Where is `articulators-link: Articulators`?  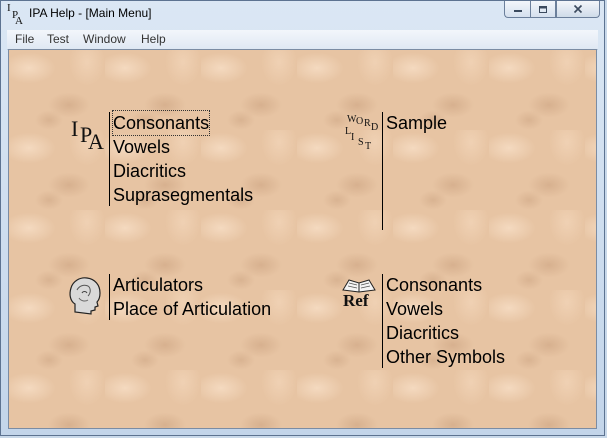
articulators-link: Articulators is located at coordinates (158, 285).